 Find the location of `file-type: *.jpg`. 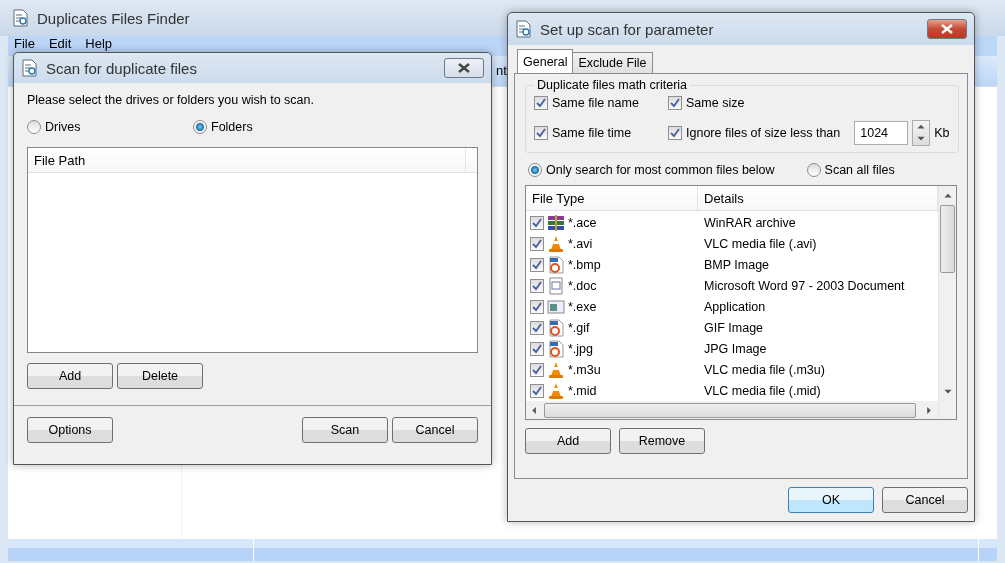

file-type: *.jpg is located at coordinates (581, 348).